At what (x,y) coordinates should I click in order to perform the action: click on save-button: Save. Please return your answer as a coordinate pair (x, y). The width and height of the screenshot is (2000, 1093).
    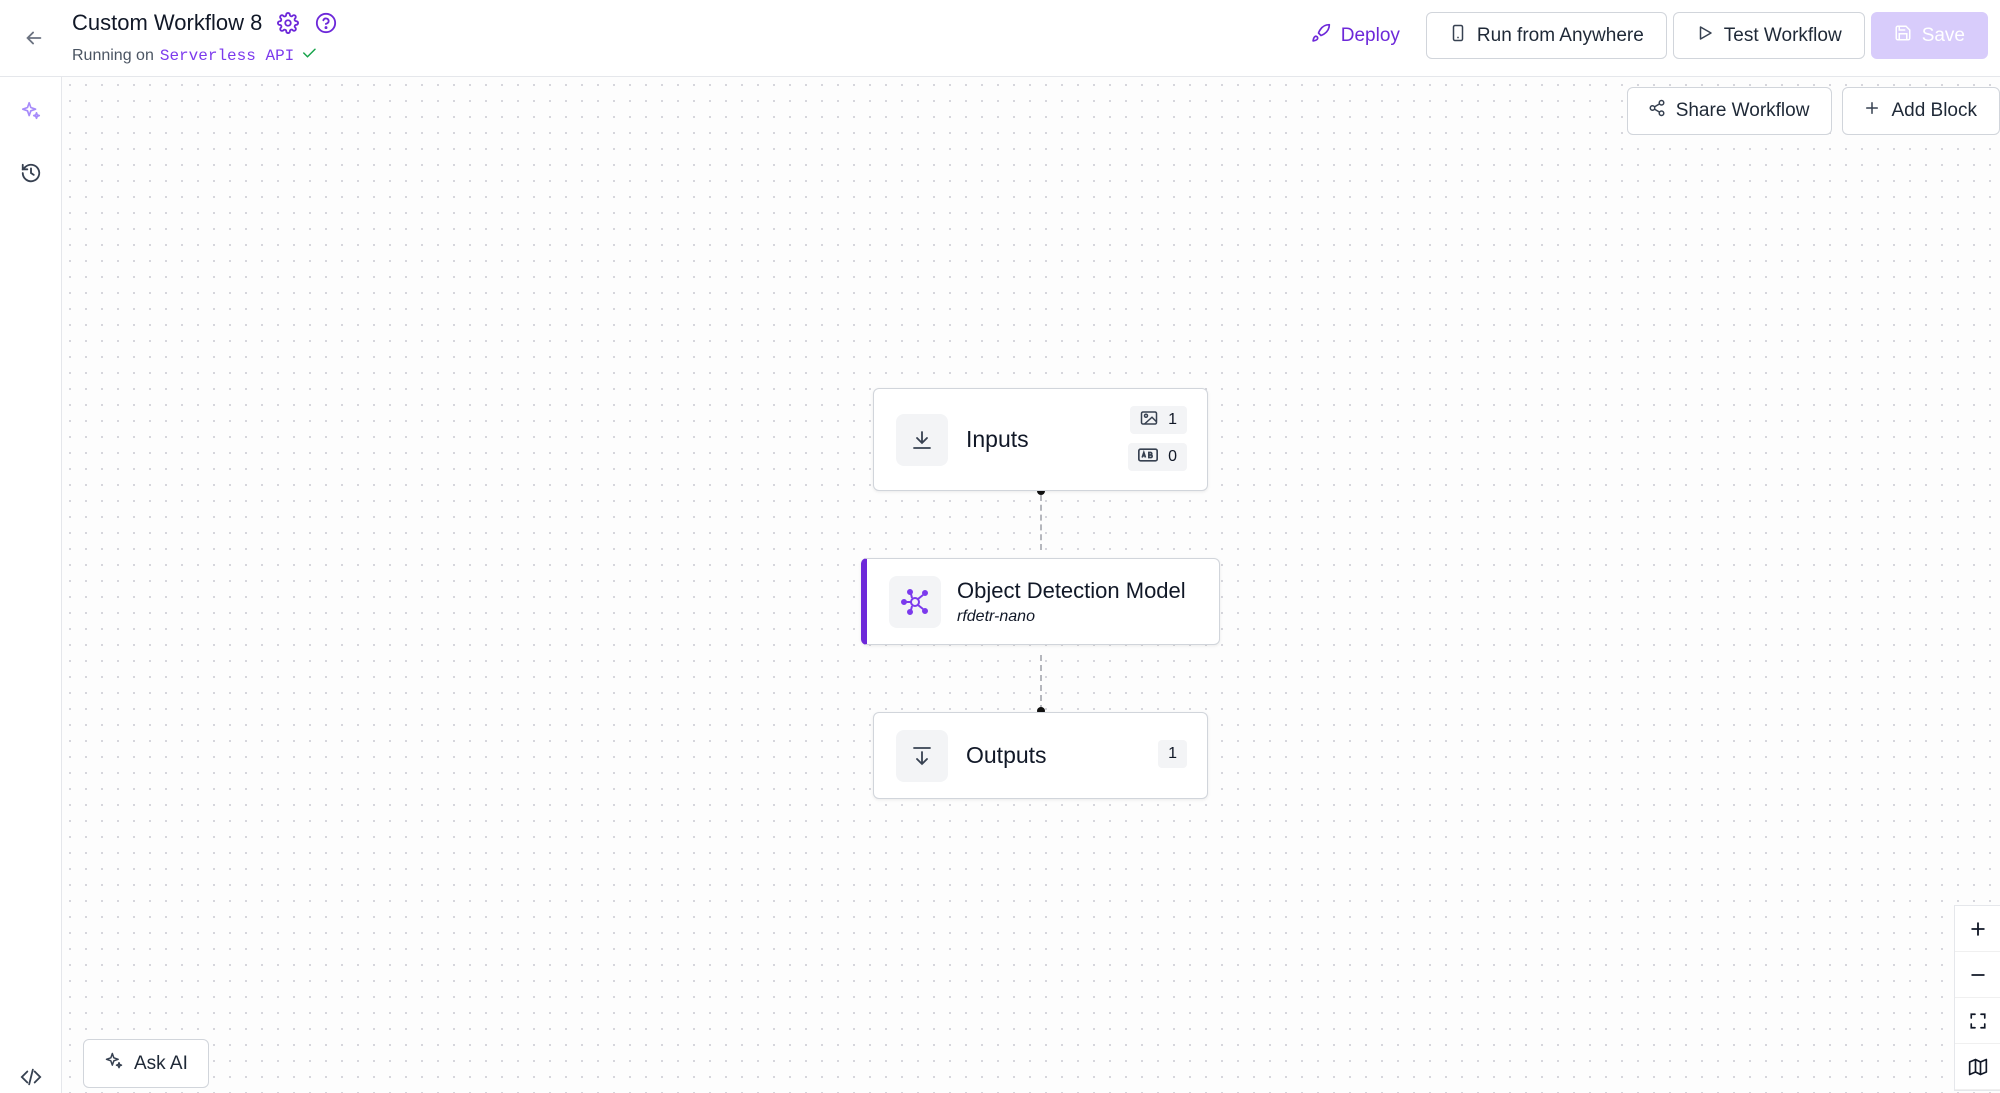
    Looking at the image, I should click on (1929, 35).